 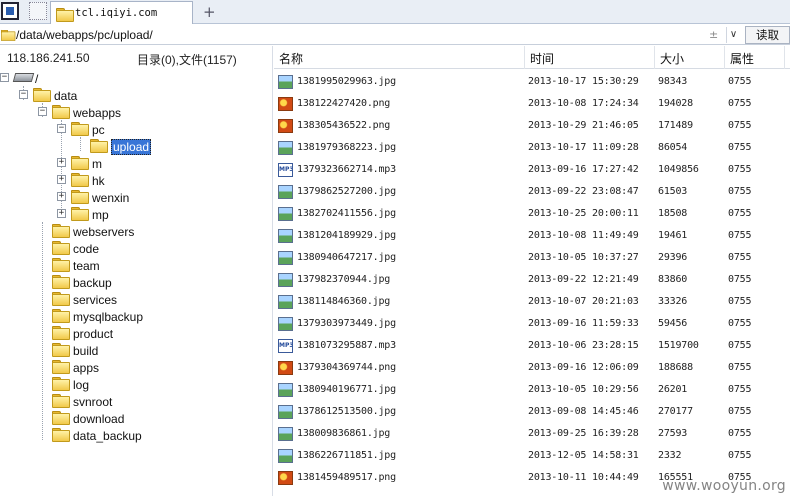 I want to click on file-name: 1379862527200.jpg, so click(x=346, y=191).